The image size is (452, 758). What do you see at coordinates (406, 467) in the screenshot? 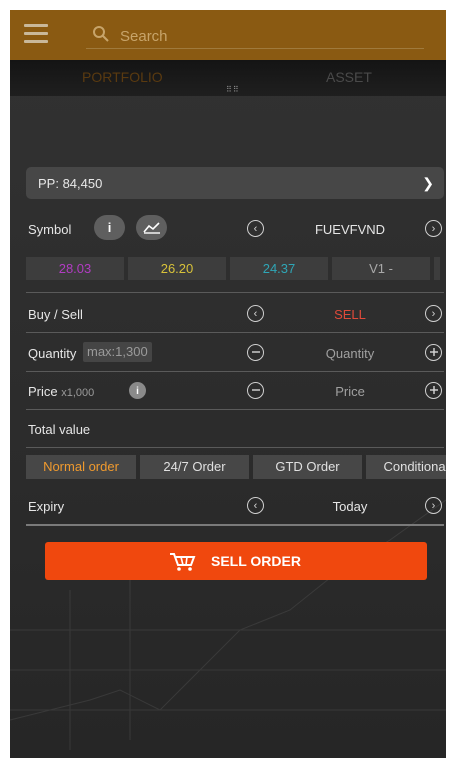
I see `tab-conditional-order: Conditional` at bounding box center [406, 467].